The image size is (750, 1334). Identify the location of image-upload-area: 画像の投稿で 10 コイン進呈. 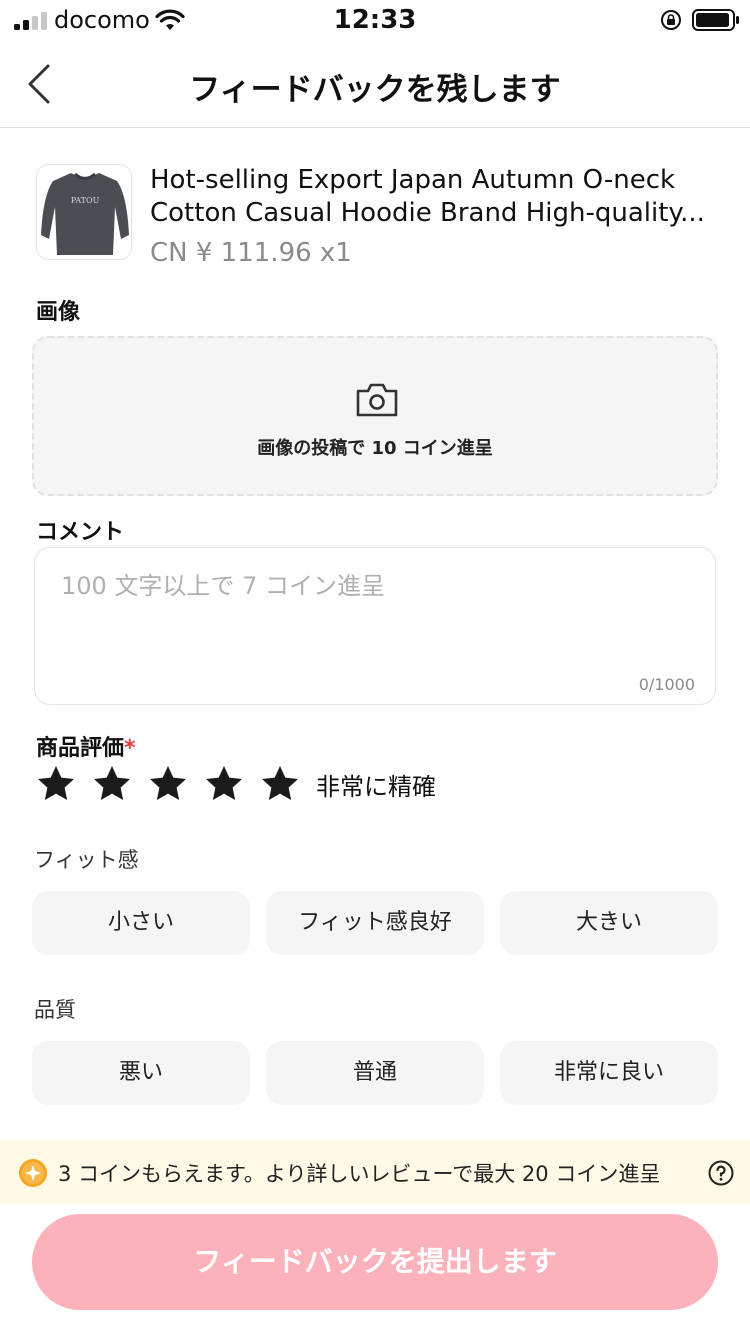
(375, 416).